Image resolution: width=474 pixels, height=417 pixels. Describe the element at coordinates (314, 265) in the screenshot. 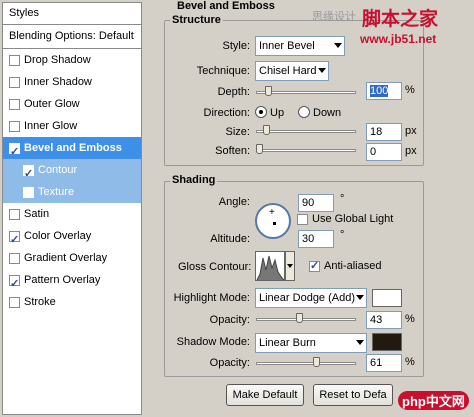

I see `anti-aliased-checkbox` at that location.